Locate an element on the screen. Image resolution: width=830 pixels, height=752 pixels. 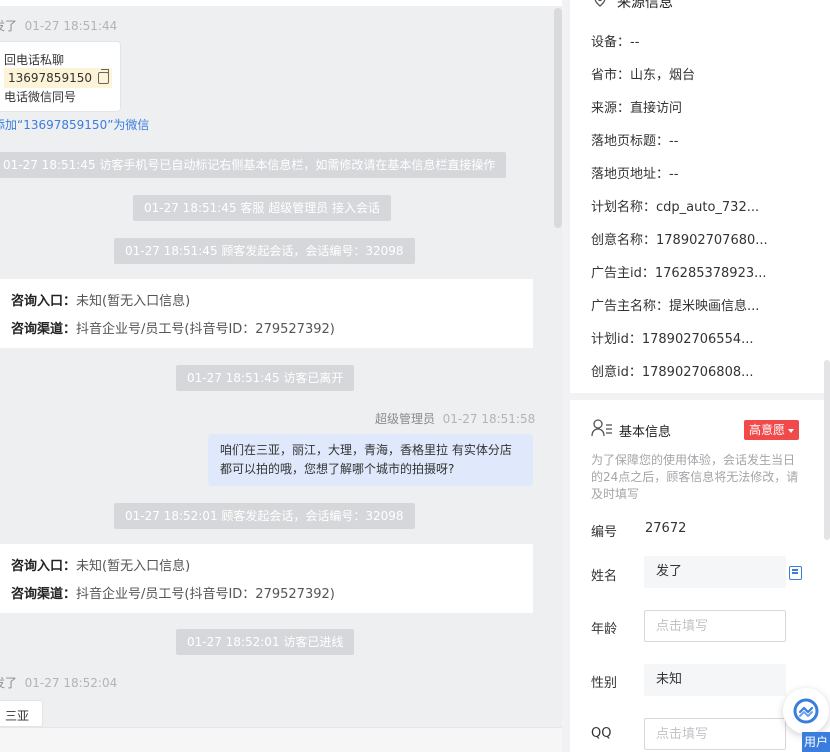
source-row-landing-url: 落地页地址：-- is located at coordinates (635, 174).